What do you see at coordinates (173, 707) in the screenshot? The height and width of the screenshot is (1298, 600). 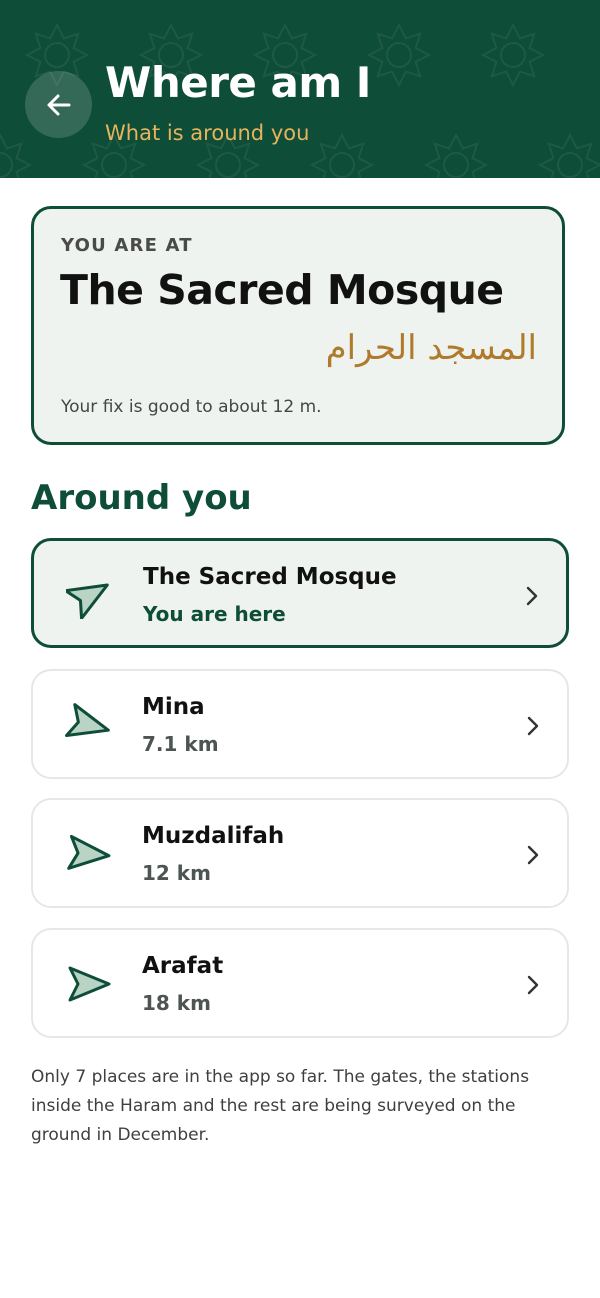 I see `place-name: Mina` at bounding box center [173, 707].